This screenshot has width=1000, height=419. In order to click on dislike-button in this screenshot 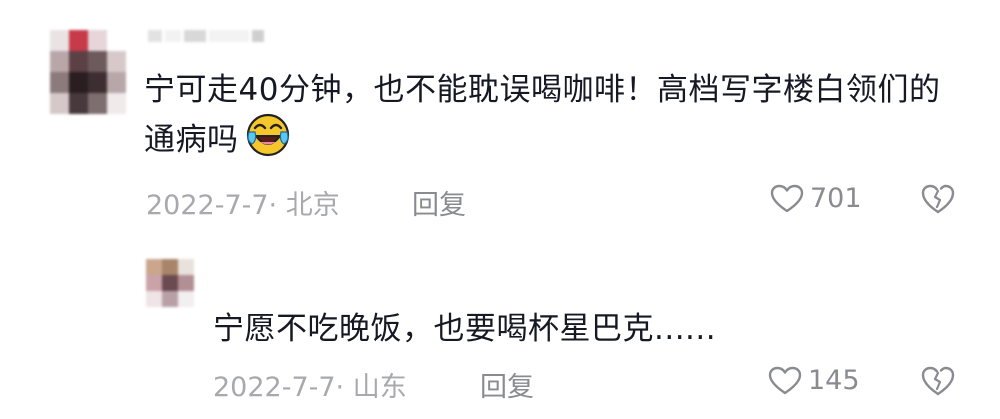, I will do `click(938, 201)`.